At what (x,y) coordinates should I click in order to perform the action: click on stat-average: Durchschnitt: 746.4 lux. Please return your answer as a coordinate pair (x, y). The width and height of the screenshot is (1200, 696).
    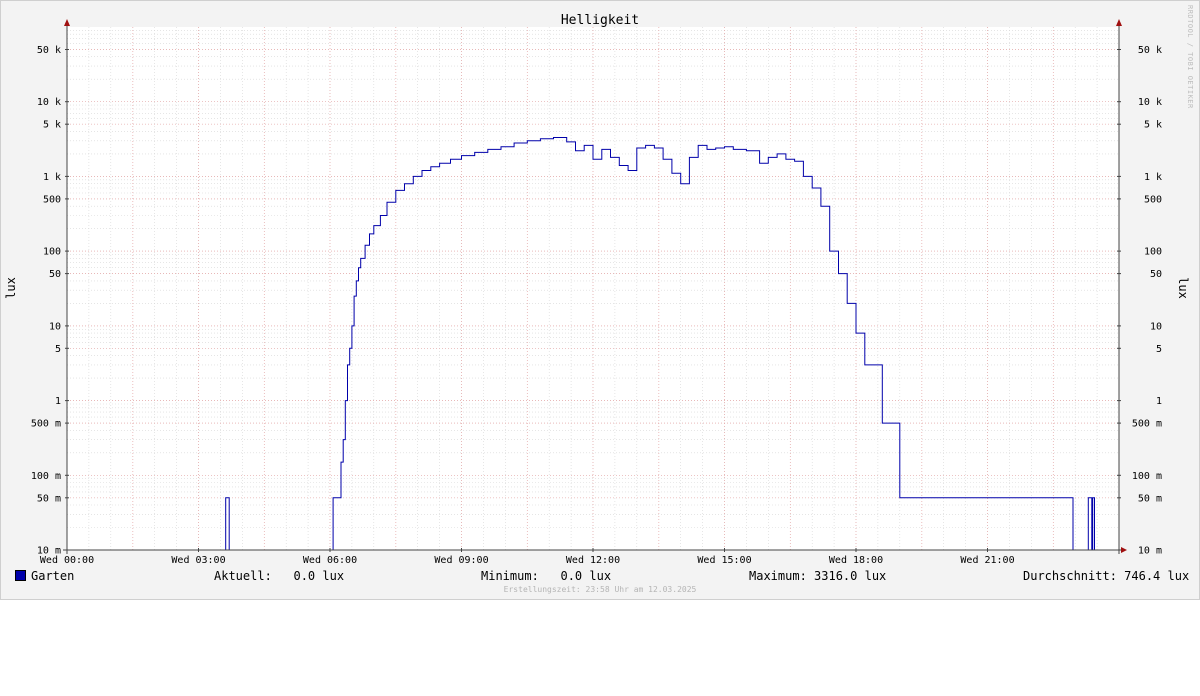
    Looking at the image, I should click on (1106, 576).